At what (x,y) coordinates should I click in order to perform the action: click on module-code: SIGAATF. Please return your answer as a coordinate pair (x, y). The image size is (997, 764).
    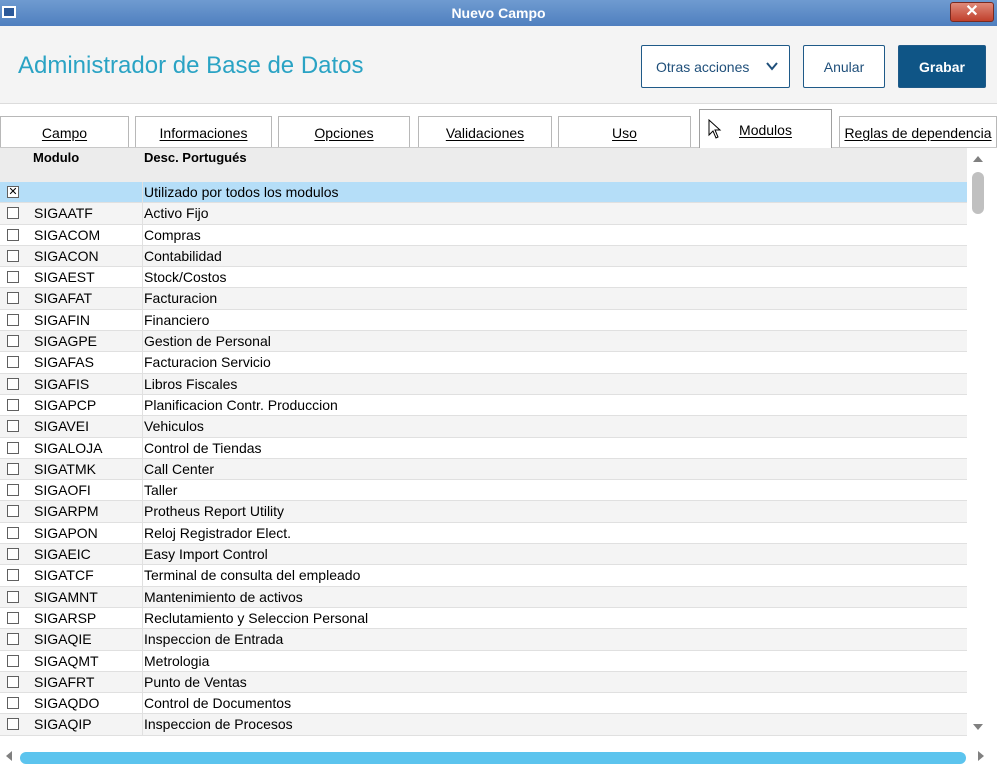
    Looking at the image, I should click on (63, 213).